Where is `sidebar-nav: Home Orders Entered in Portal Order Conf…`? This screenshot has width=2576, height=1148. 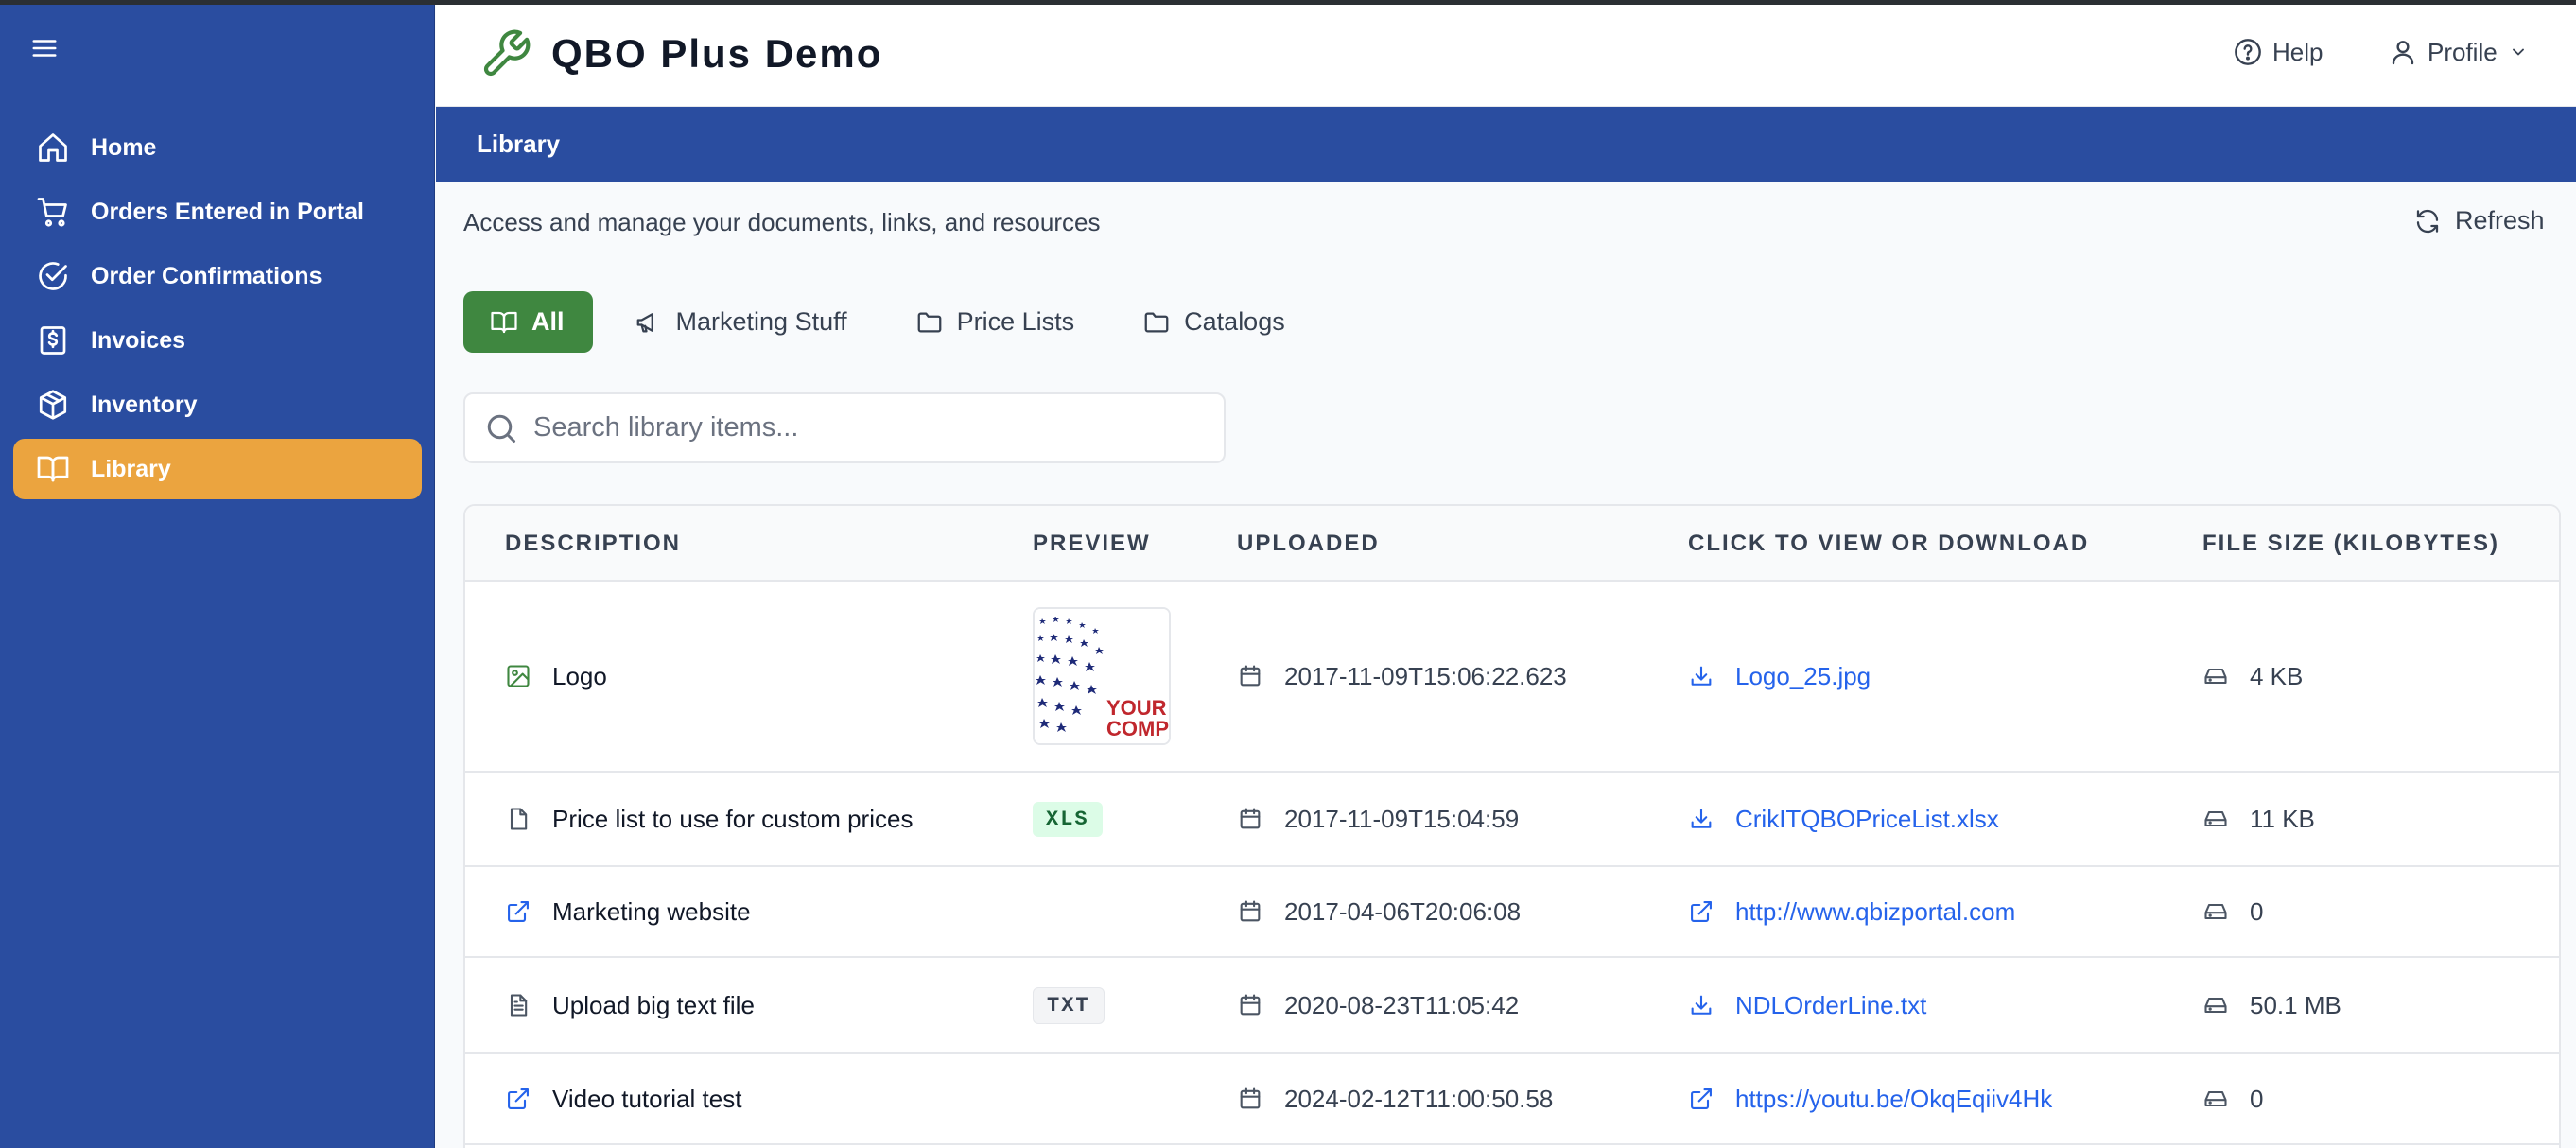
sidebar-nav: Home Orders Entered in Portal Order Conf… is located at coordinates (217, 310).